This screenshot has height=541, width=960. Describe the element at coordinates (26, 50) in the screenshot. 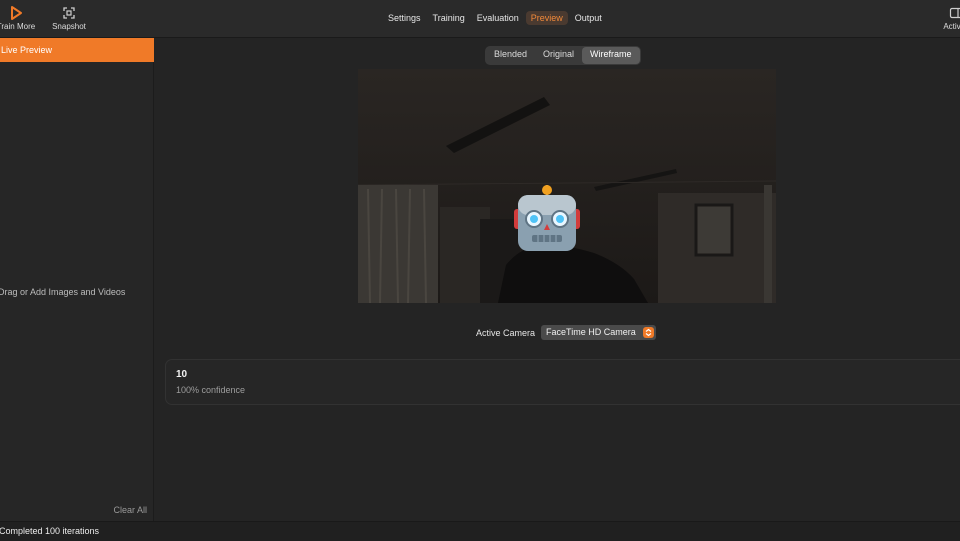

I see `live-preview-label: Live Preview` at that location.